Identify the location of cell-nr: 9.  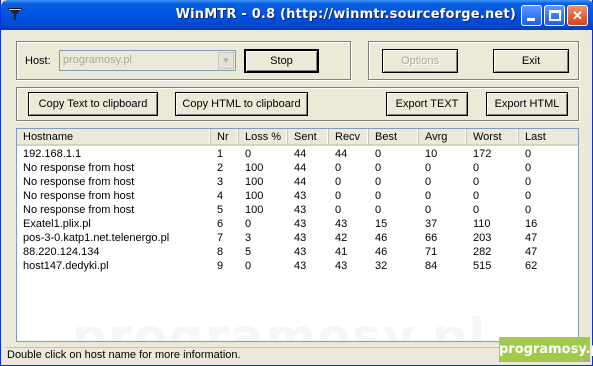
(220, 266).